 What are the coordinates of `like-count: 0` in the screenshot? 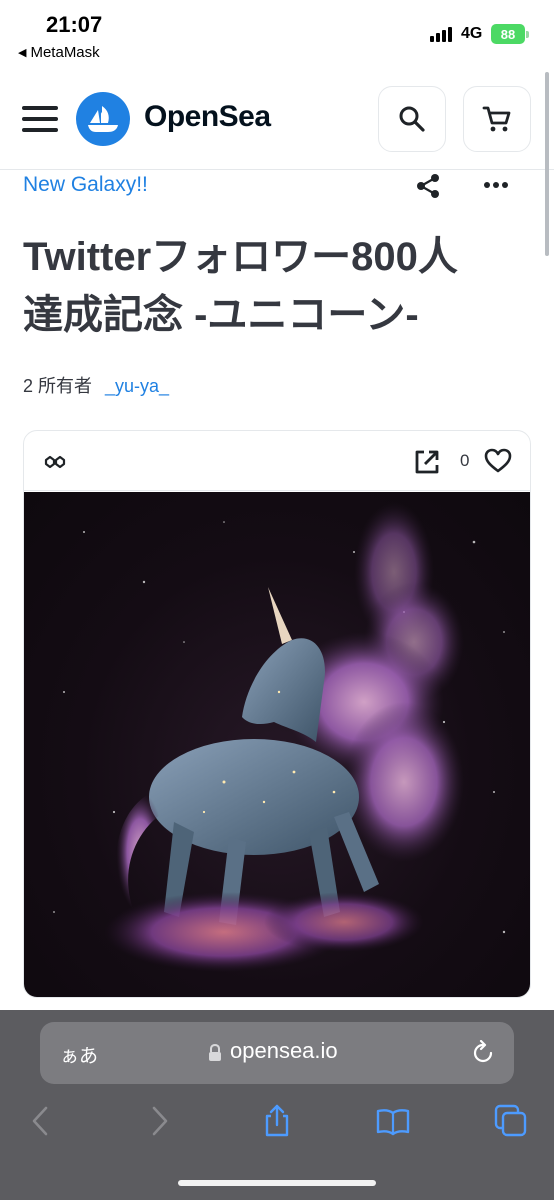 It's located at (465, 460).